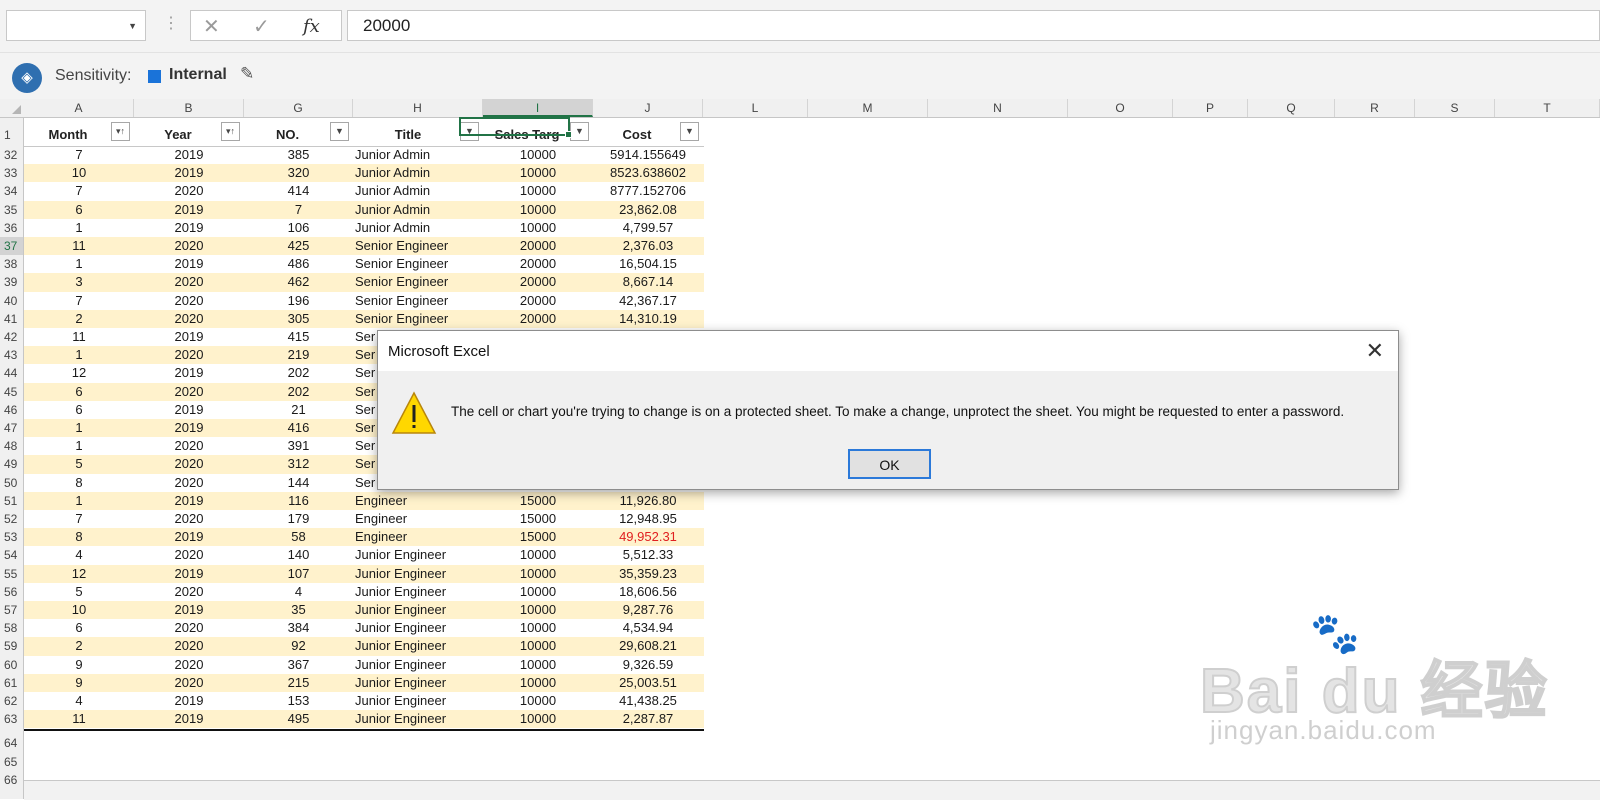 This screenshot has height=800, width=1600. I want to click on cell-cost: 49,952.31, so click(648, 537).